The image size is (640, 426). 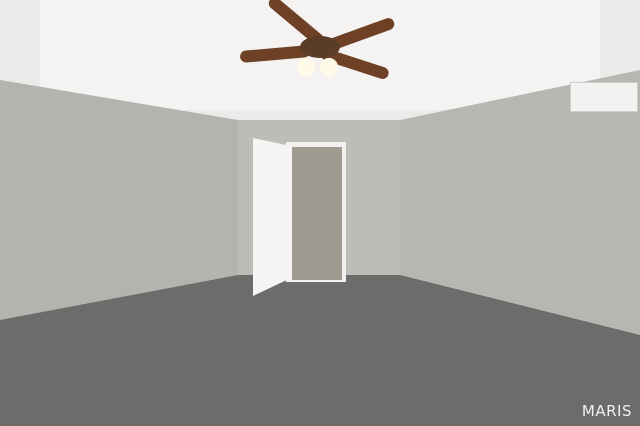 I want to click on ceiling-fan-hub, so click(x=320, y=47).